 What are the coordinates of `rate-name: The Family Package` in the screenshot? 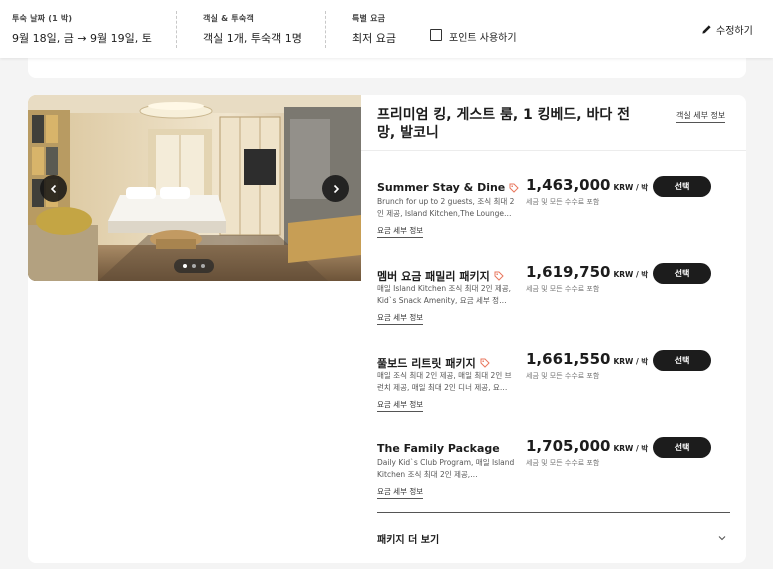 It's located at (438, 448).